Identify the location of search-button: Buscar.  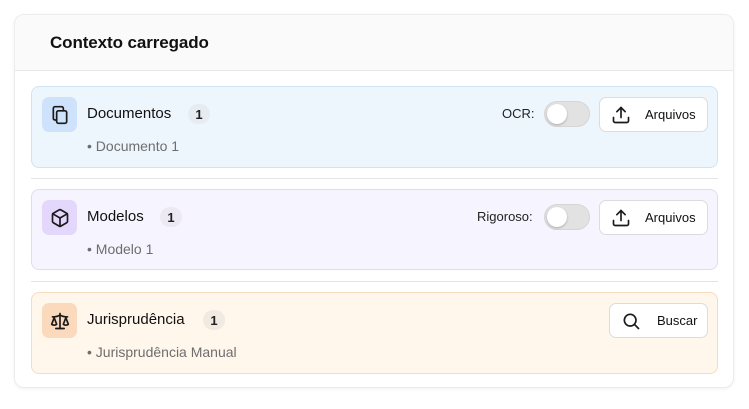
(658, 320).